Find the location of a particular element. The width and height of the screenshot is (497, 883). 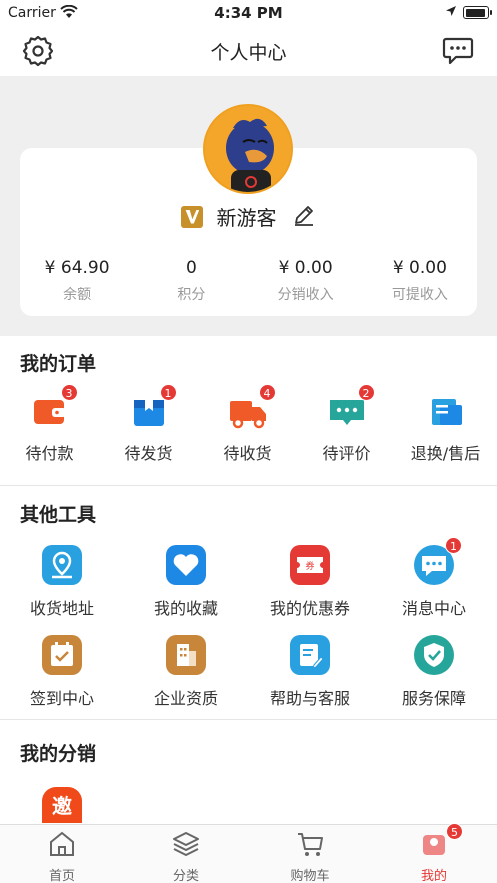

stat-label: 分销收入 is located at coordinates (305, 295).